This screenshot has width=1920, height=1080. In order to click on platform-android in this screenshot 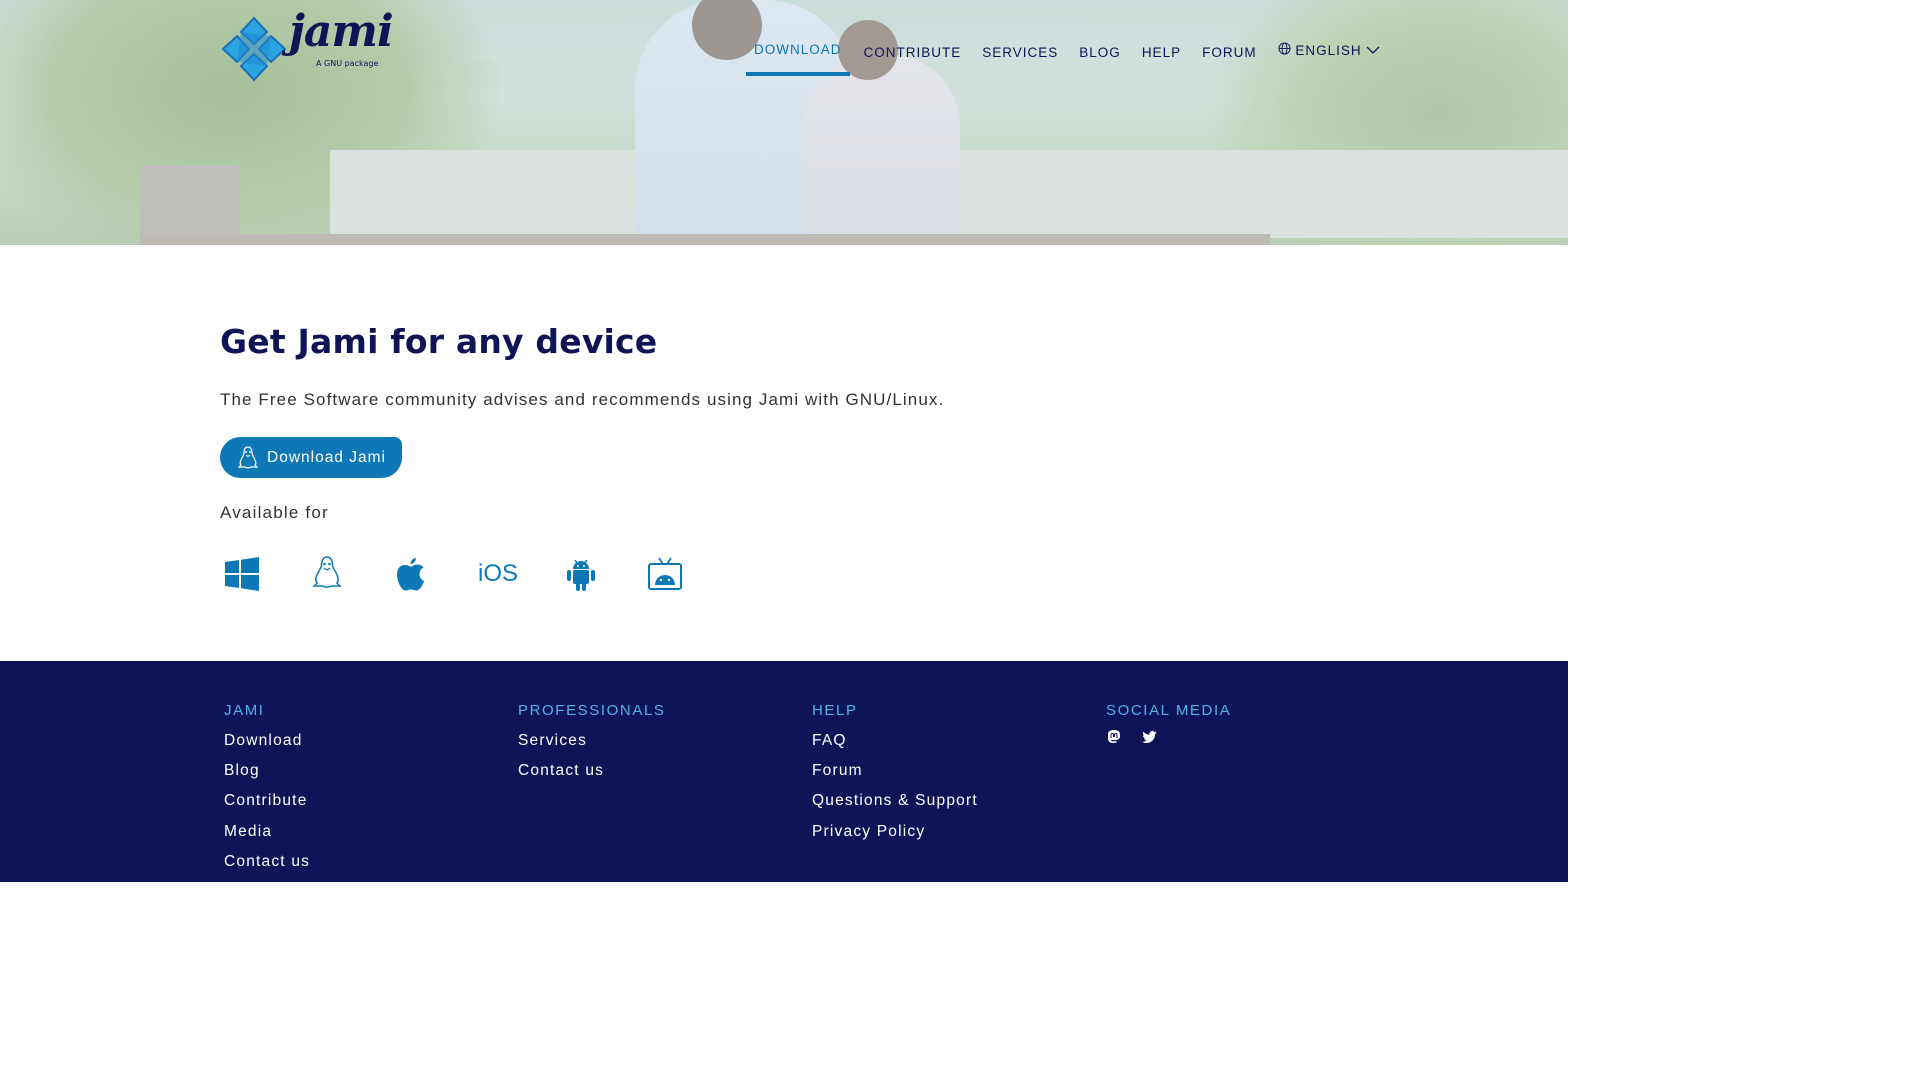, I will do `click(581, 574)`.